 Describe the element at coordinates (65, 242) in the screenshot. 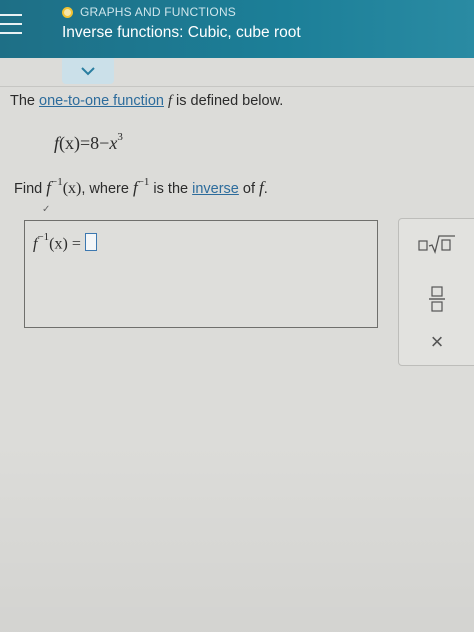

I see `answer-label: f−1(x) =` at that location.